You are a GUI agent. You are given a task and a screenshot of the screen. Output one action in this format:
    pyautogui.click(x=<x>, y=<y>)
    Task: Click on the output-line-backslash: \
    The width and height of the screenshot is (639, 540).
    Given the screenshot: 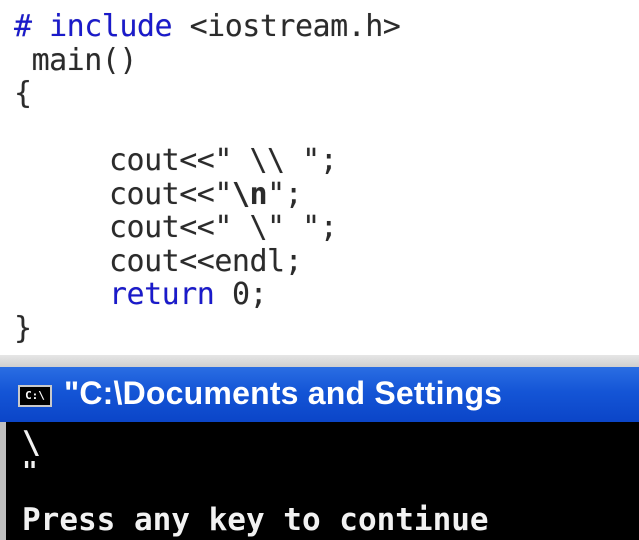 What is the action you would take?
    pyautogui.click(x=31, y=443)
    